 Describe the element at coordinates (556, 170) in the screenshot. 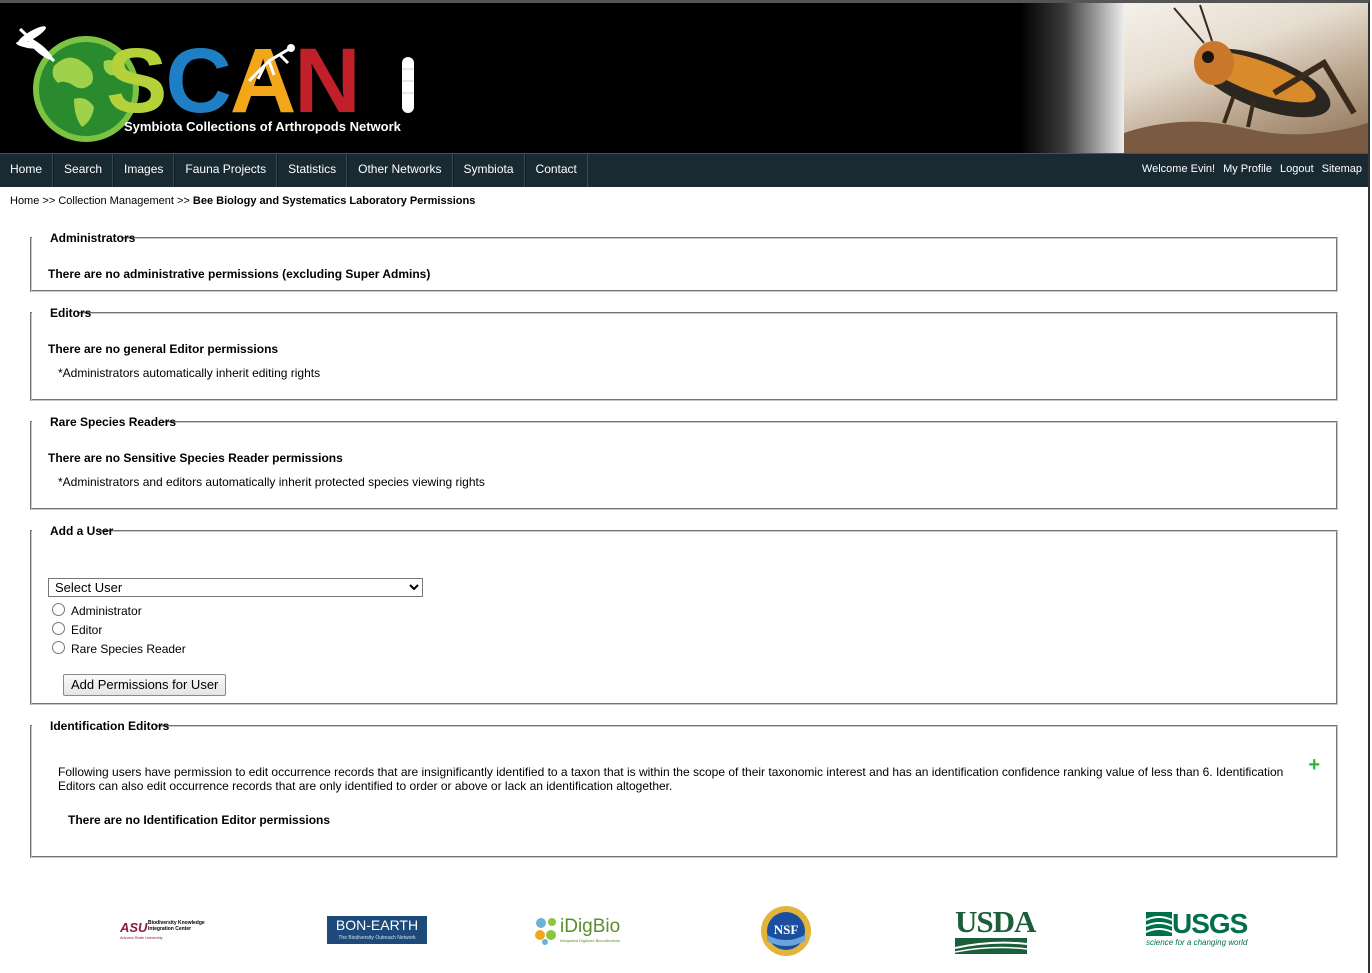

I see `nav-contact: Contact` at that location.